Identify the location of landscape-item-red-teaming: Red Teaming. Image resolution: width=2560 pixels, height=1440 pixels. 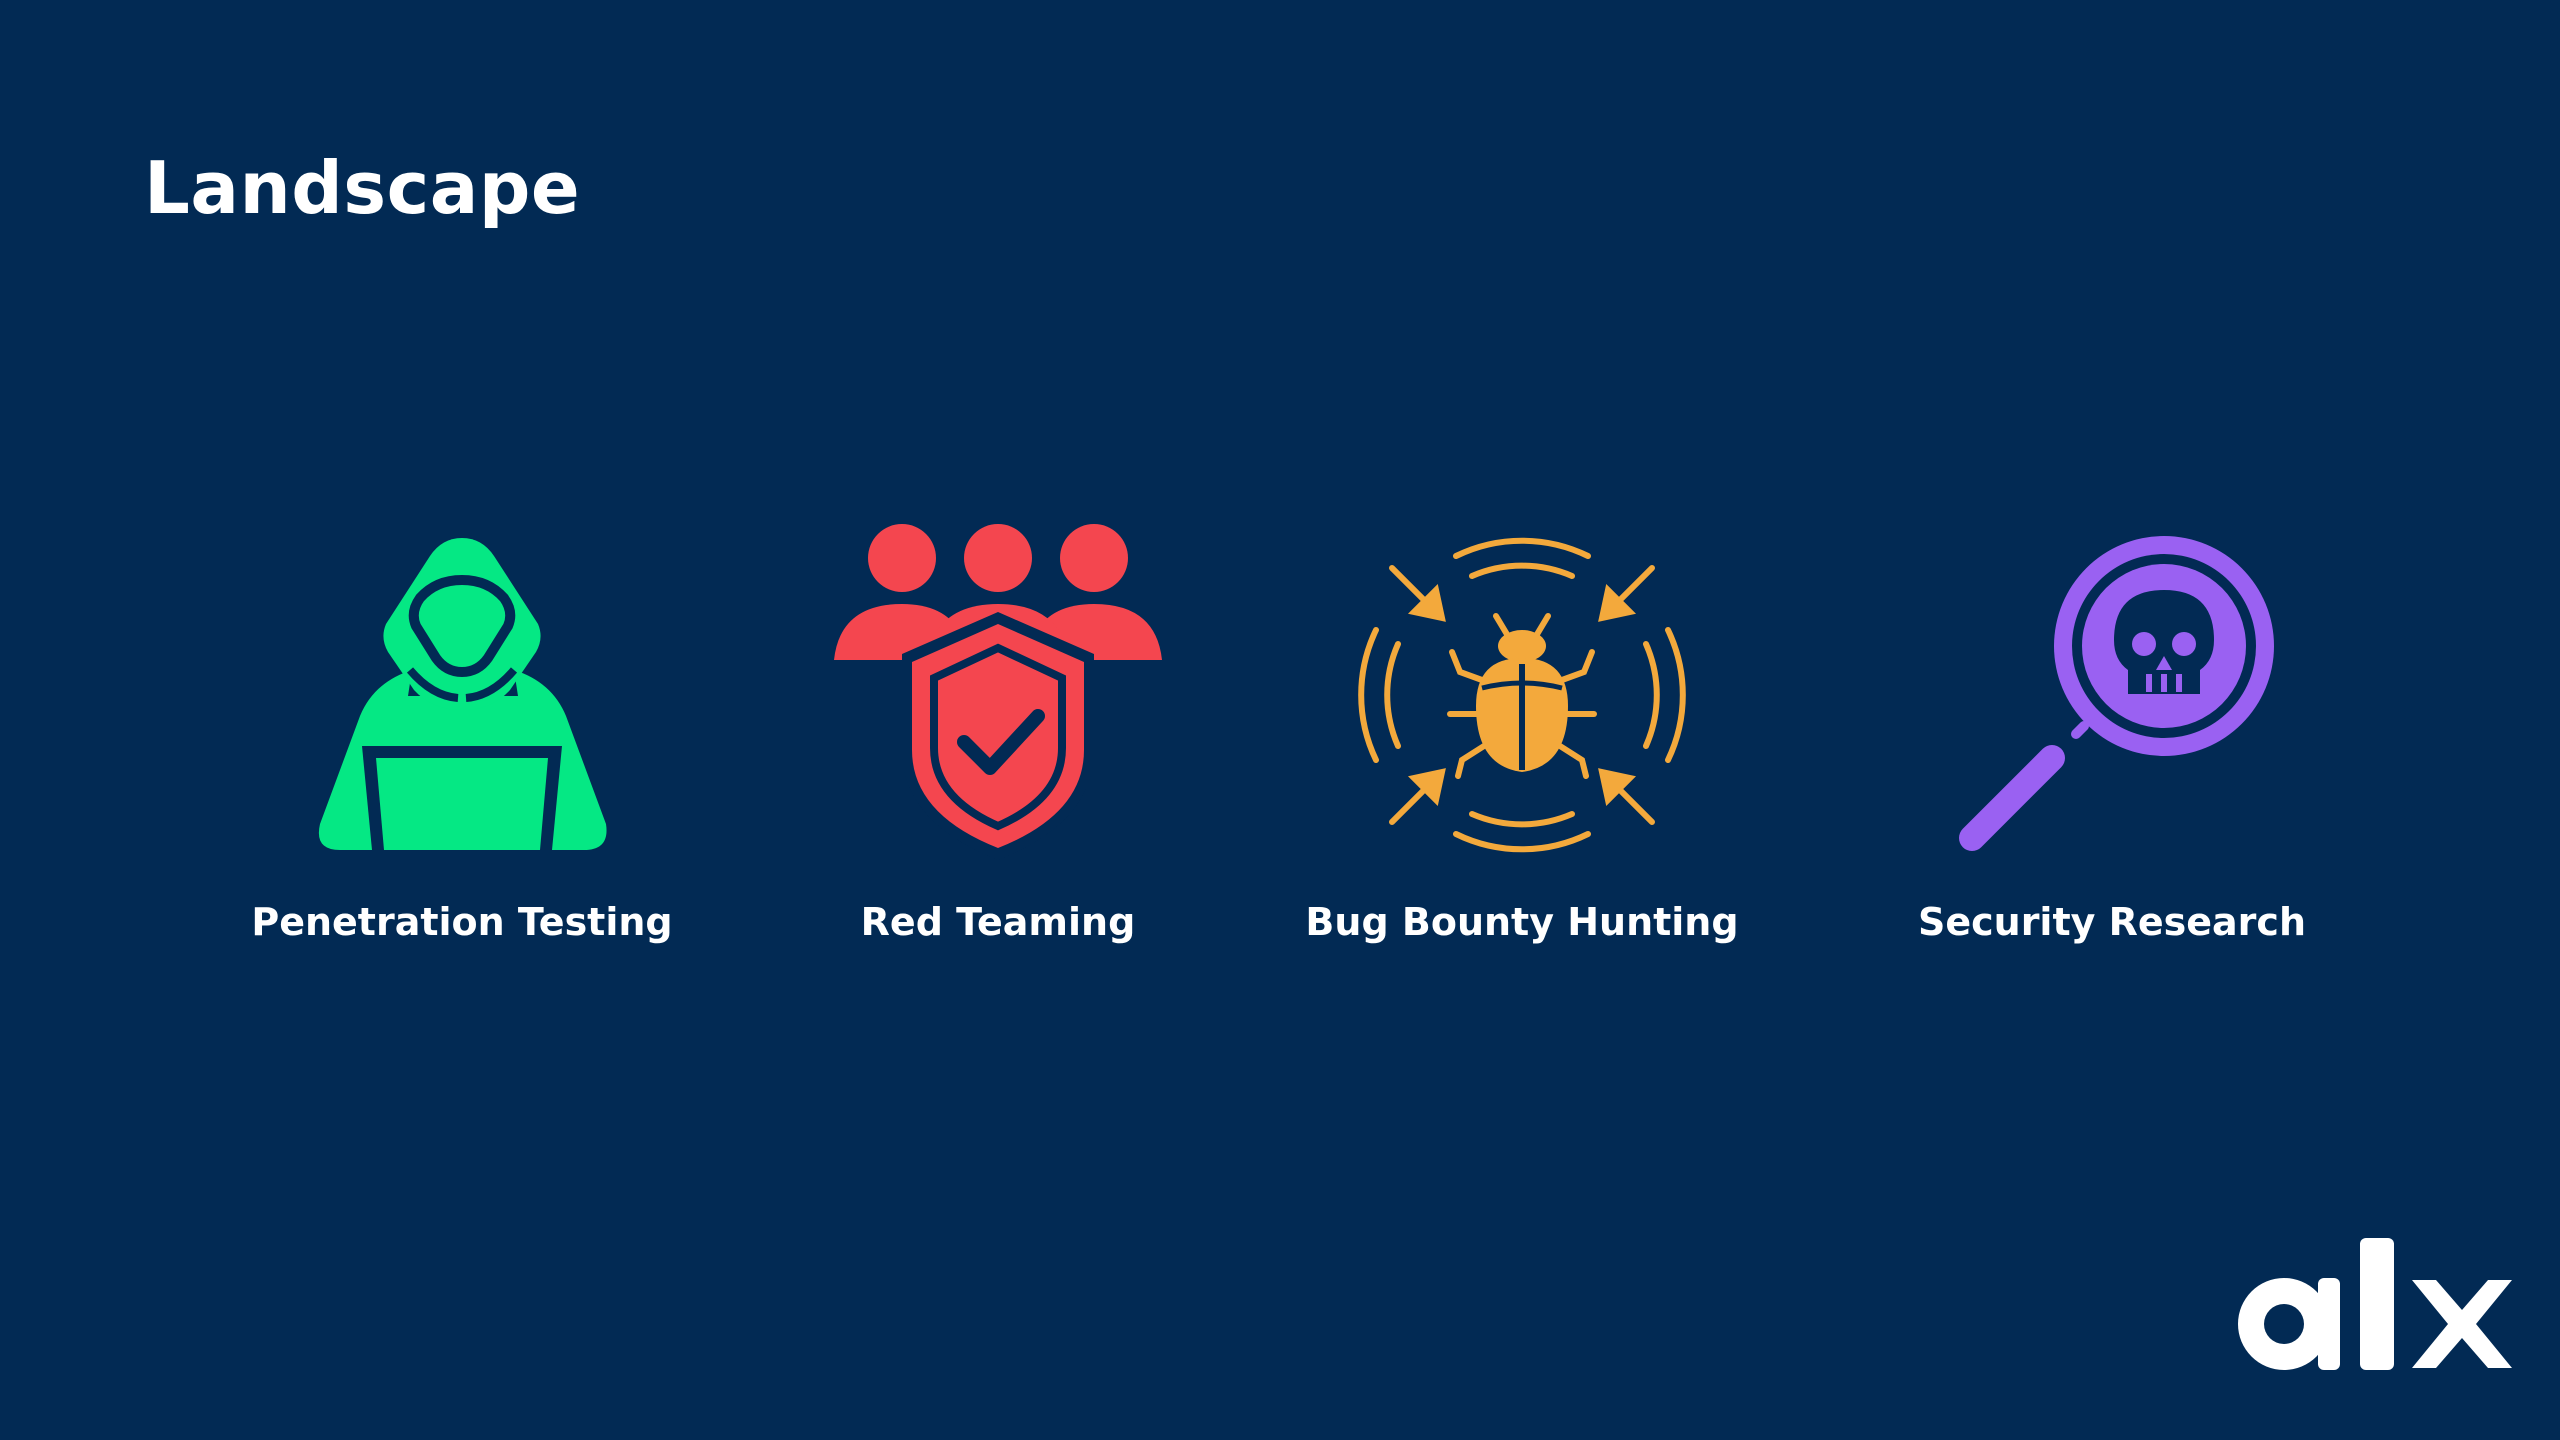
(998, 732).